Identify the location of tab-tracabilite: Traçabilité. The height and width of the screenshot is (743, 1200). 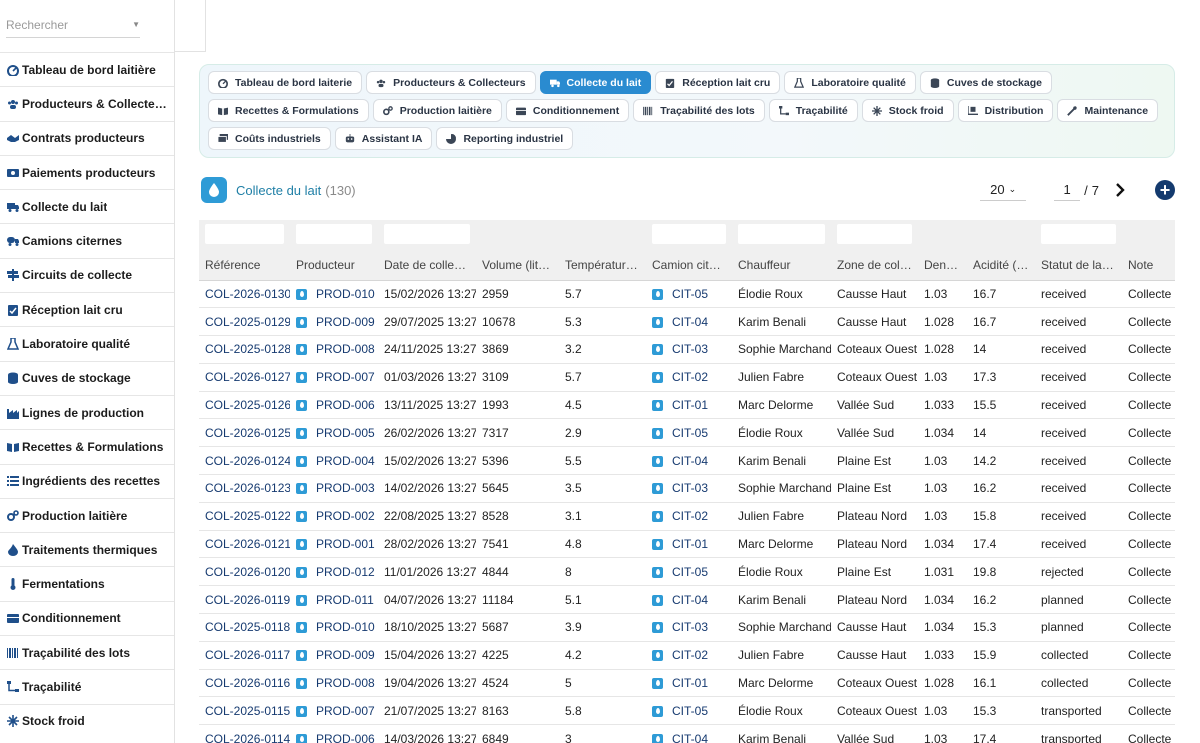
(813, 110).